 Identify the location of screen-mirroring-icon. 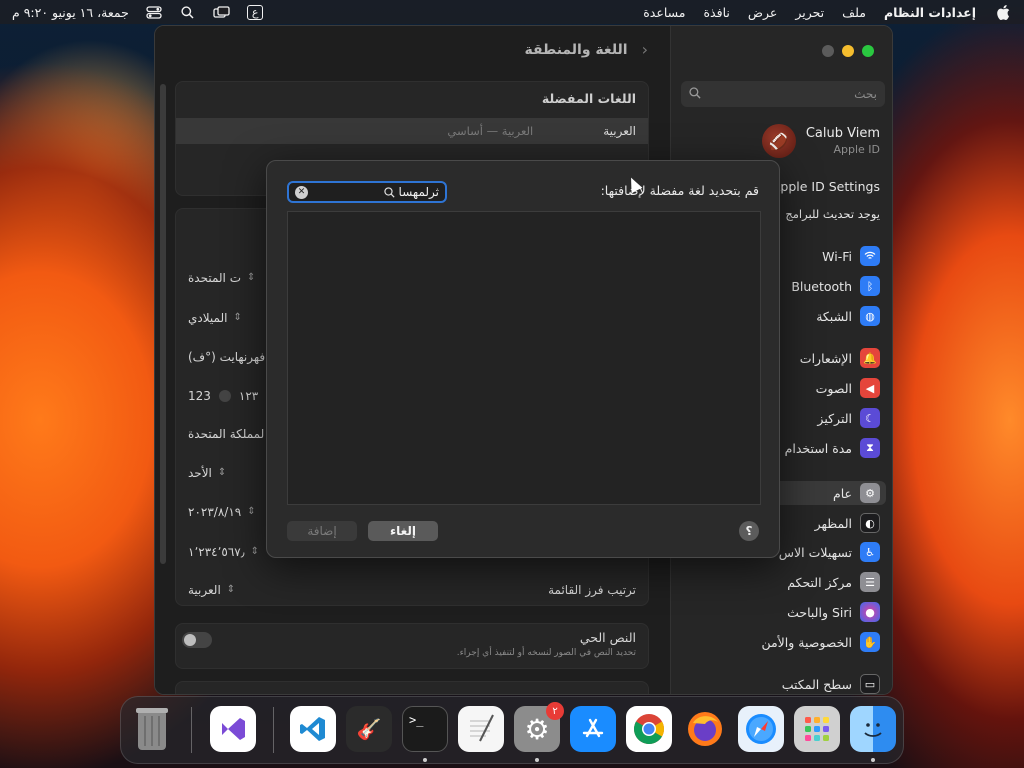
(222, 12).